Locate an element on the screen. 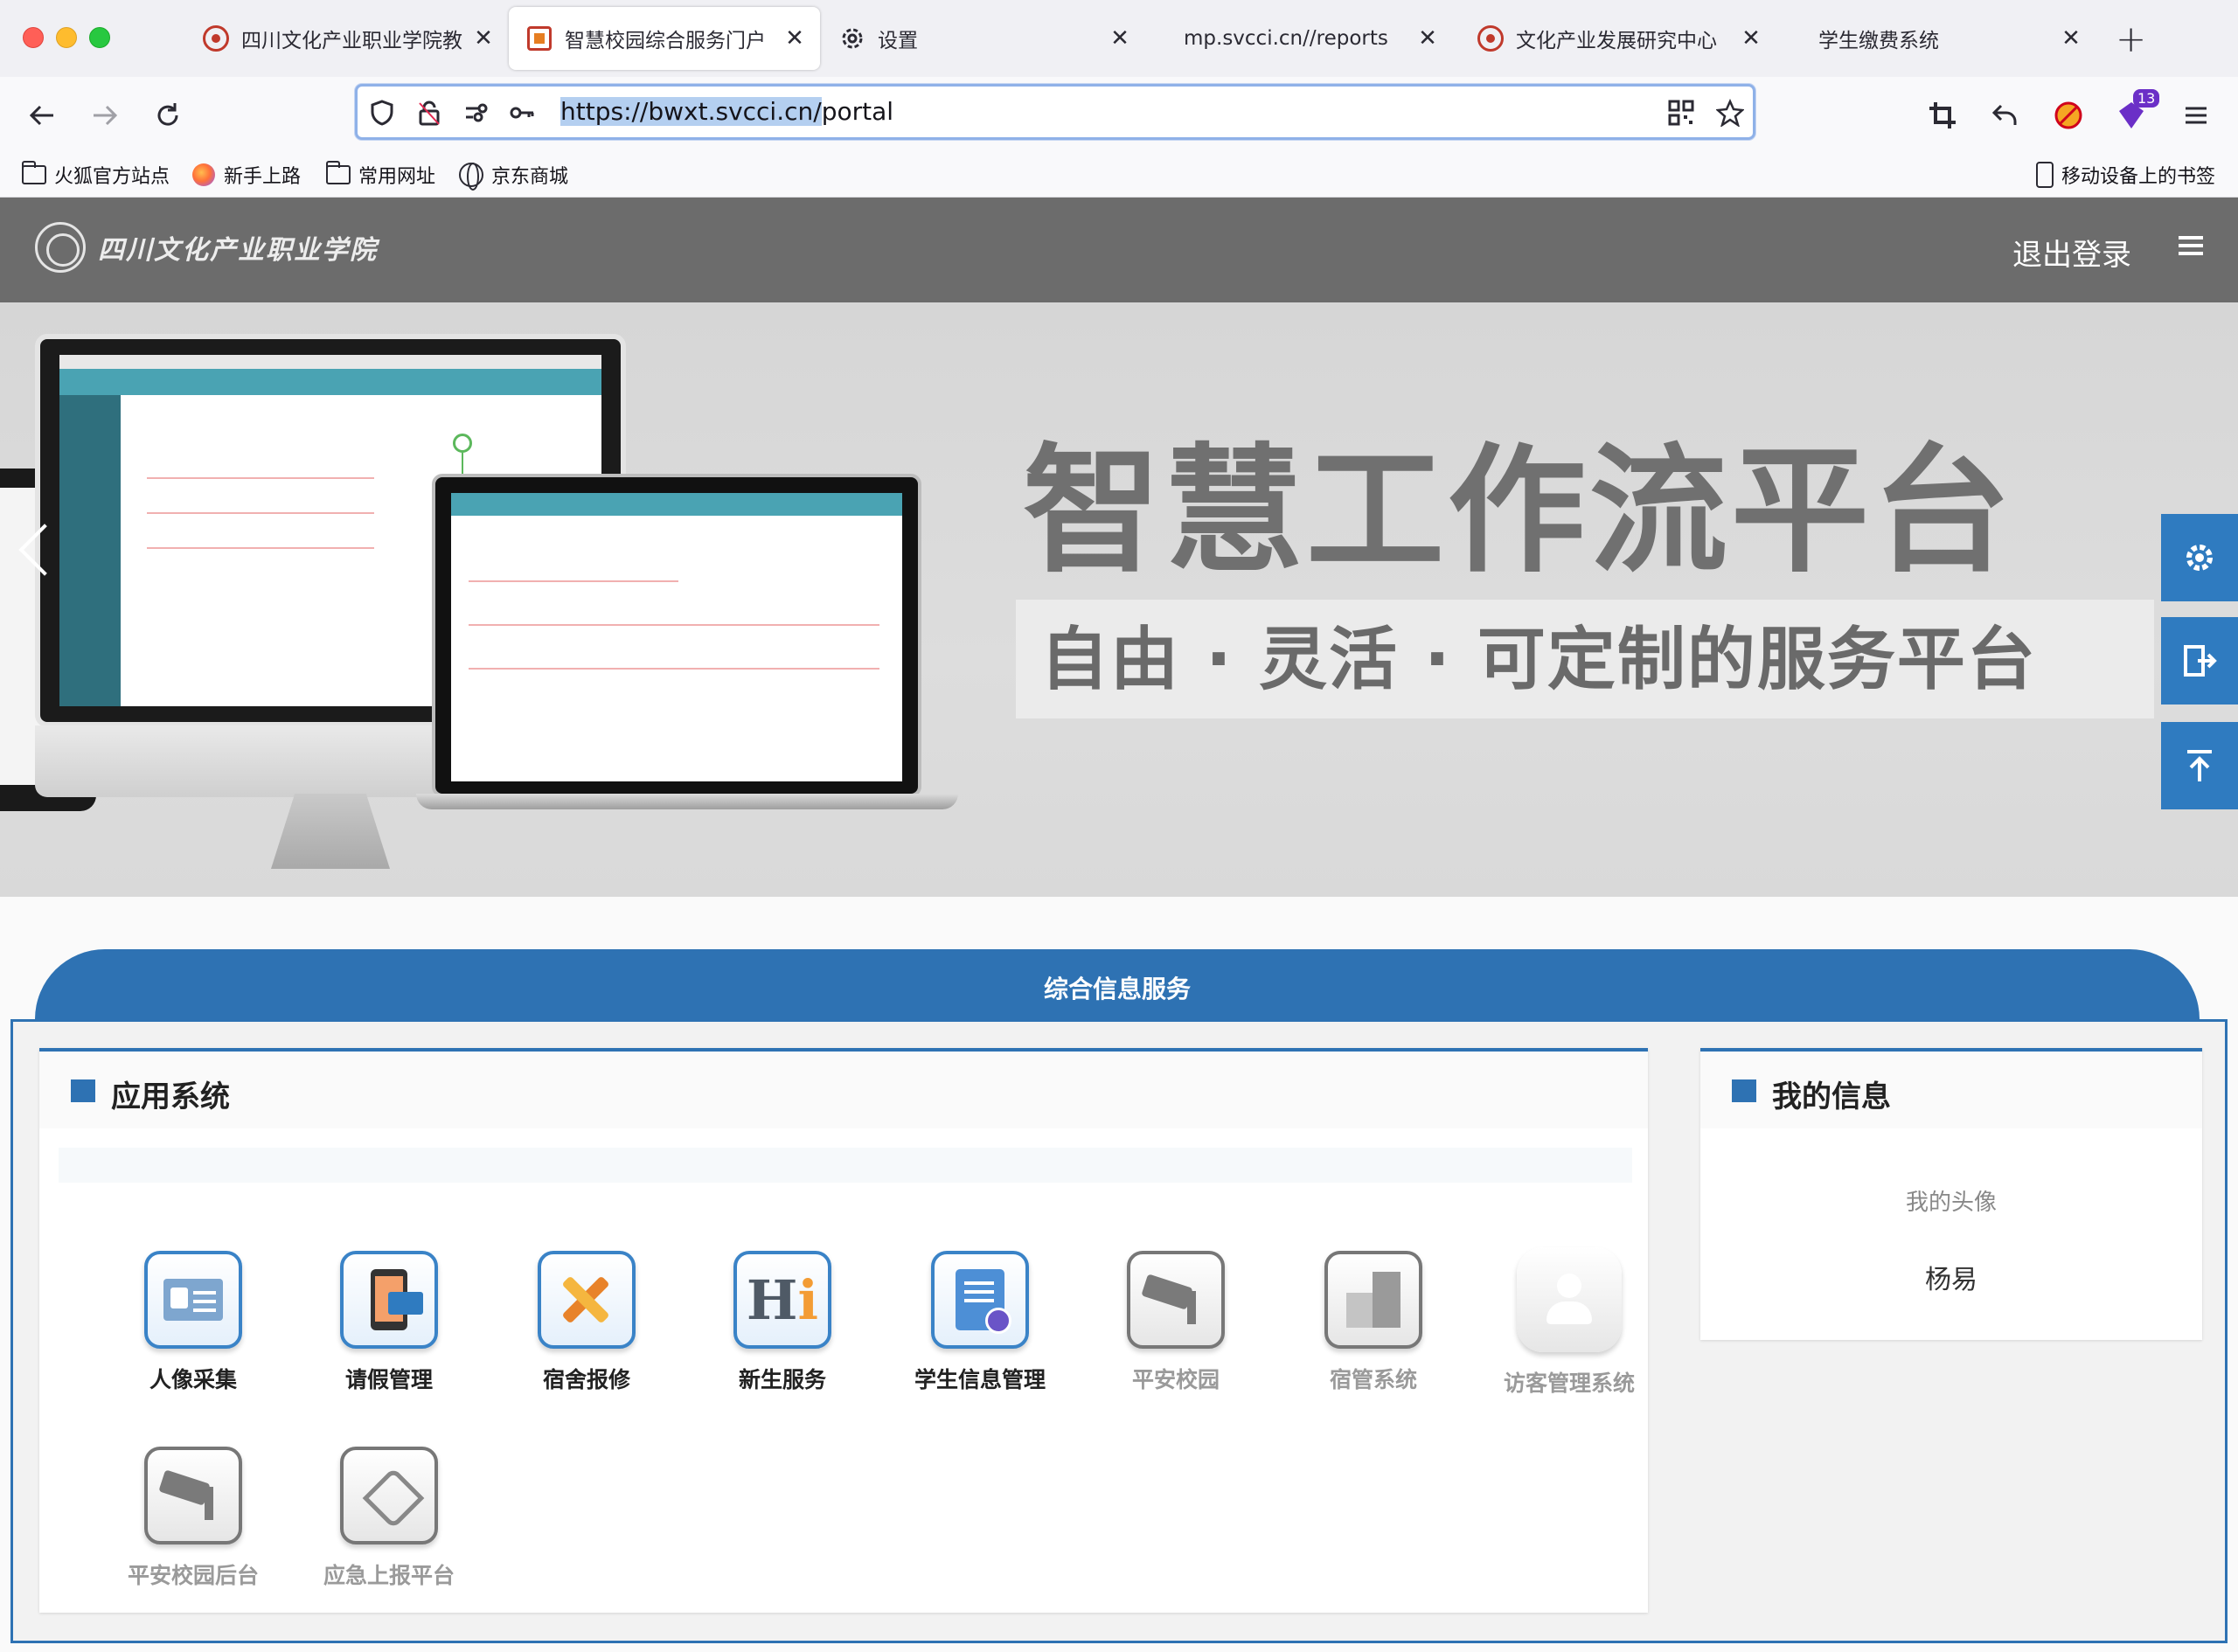  bookmark-star-icon is located at coordinates (1730, 112).